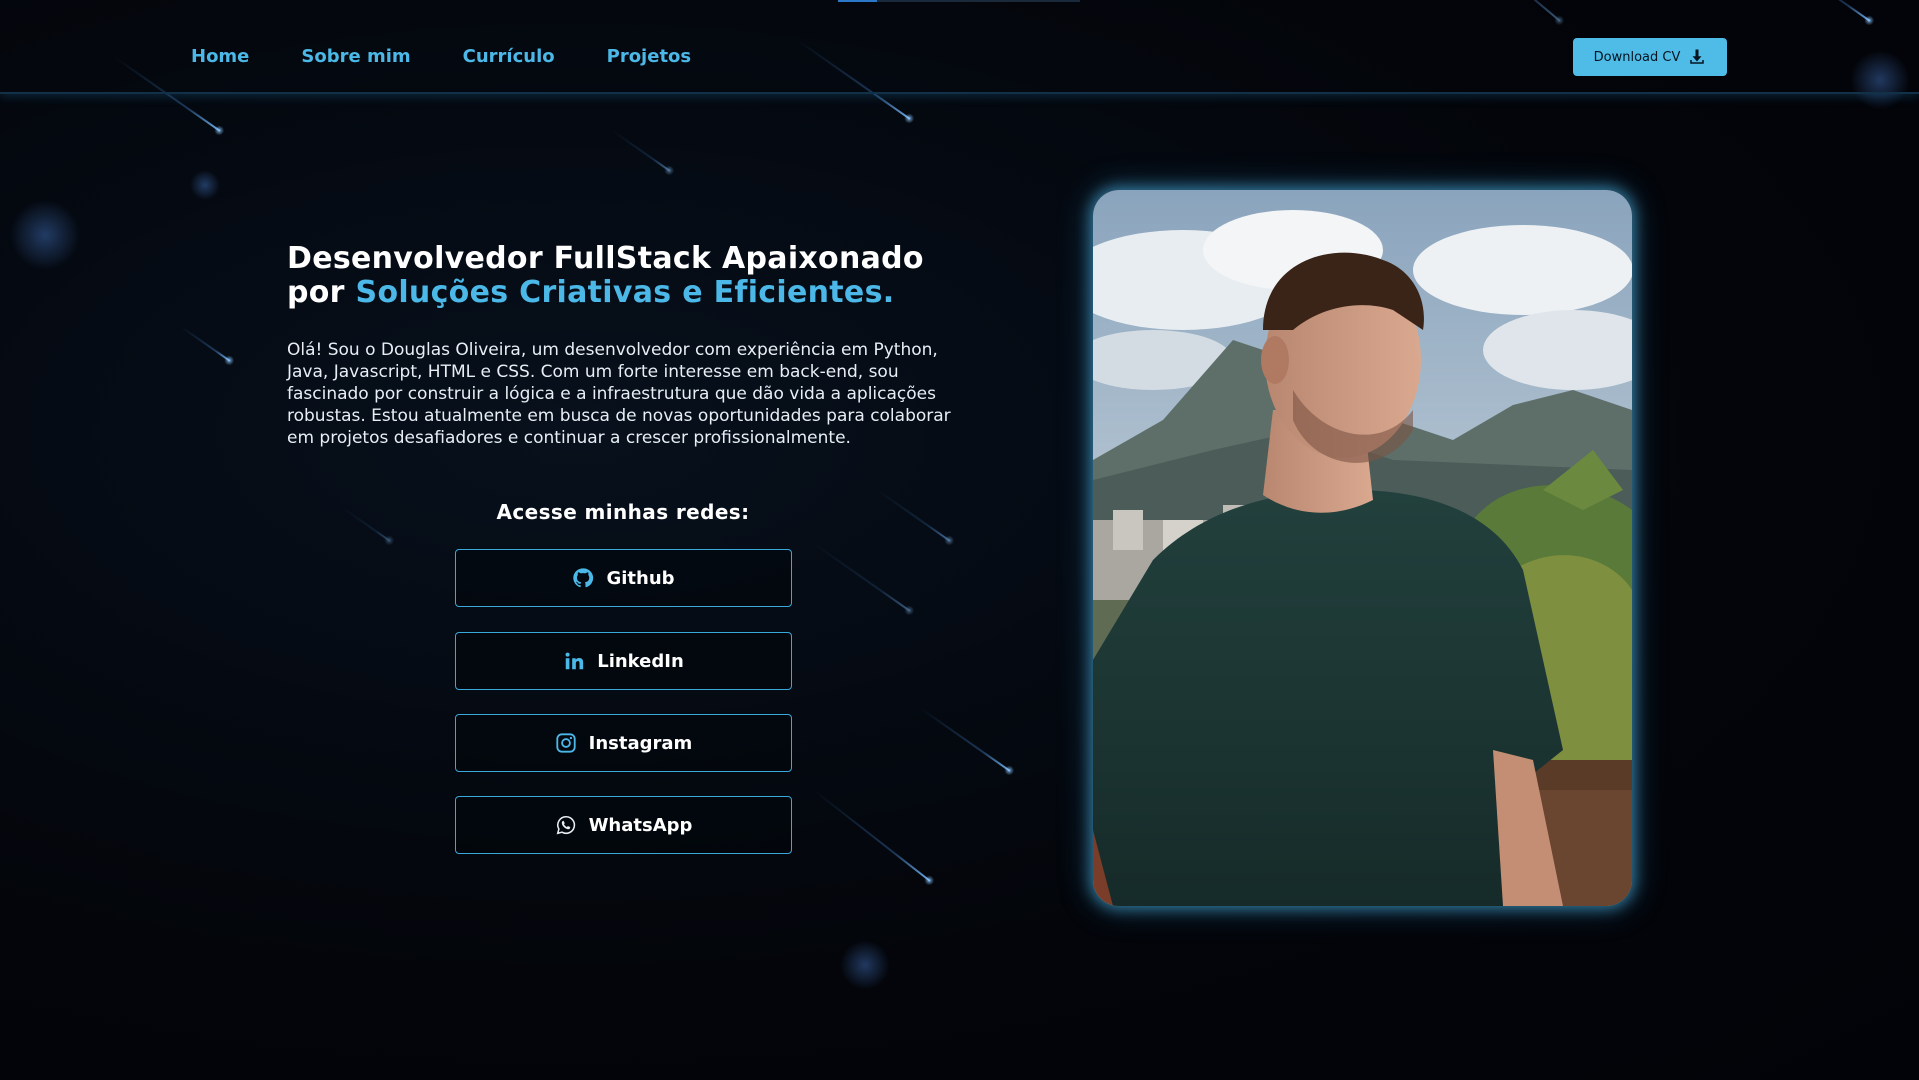  I want to click on instagram-button: Instagram, so click(623, 743).